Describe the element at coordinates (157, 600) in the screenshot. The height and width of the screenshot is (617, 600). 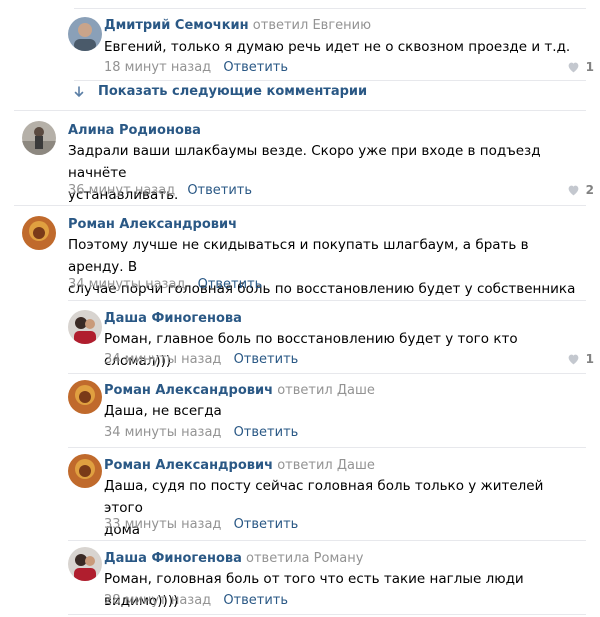
I see `comment-time: 28 минут назад` at that location.